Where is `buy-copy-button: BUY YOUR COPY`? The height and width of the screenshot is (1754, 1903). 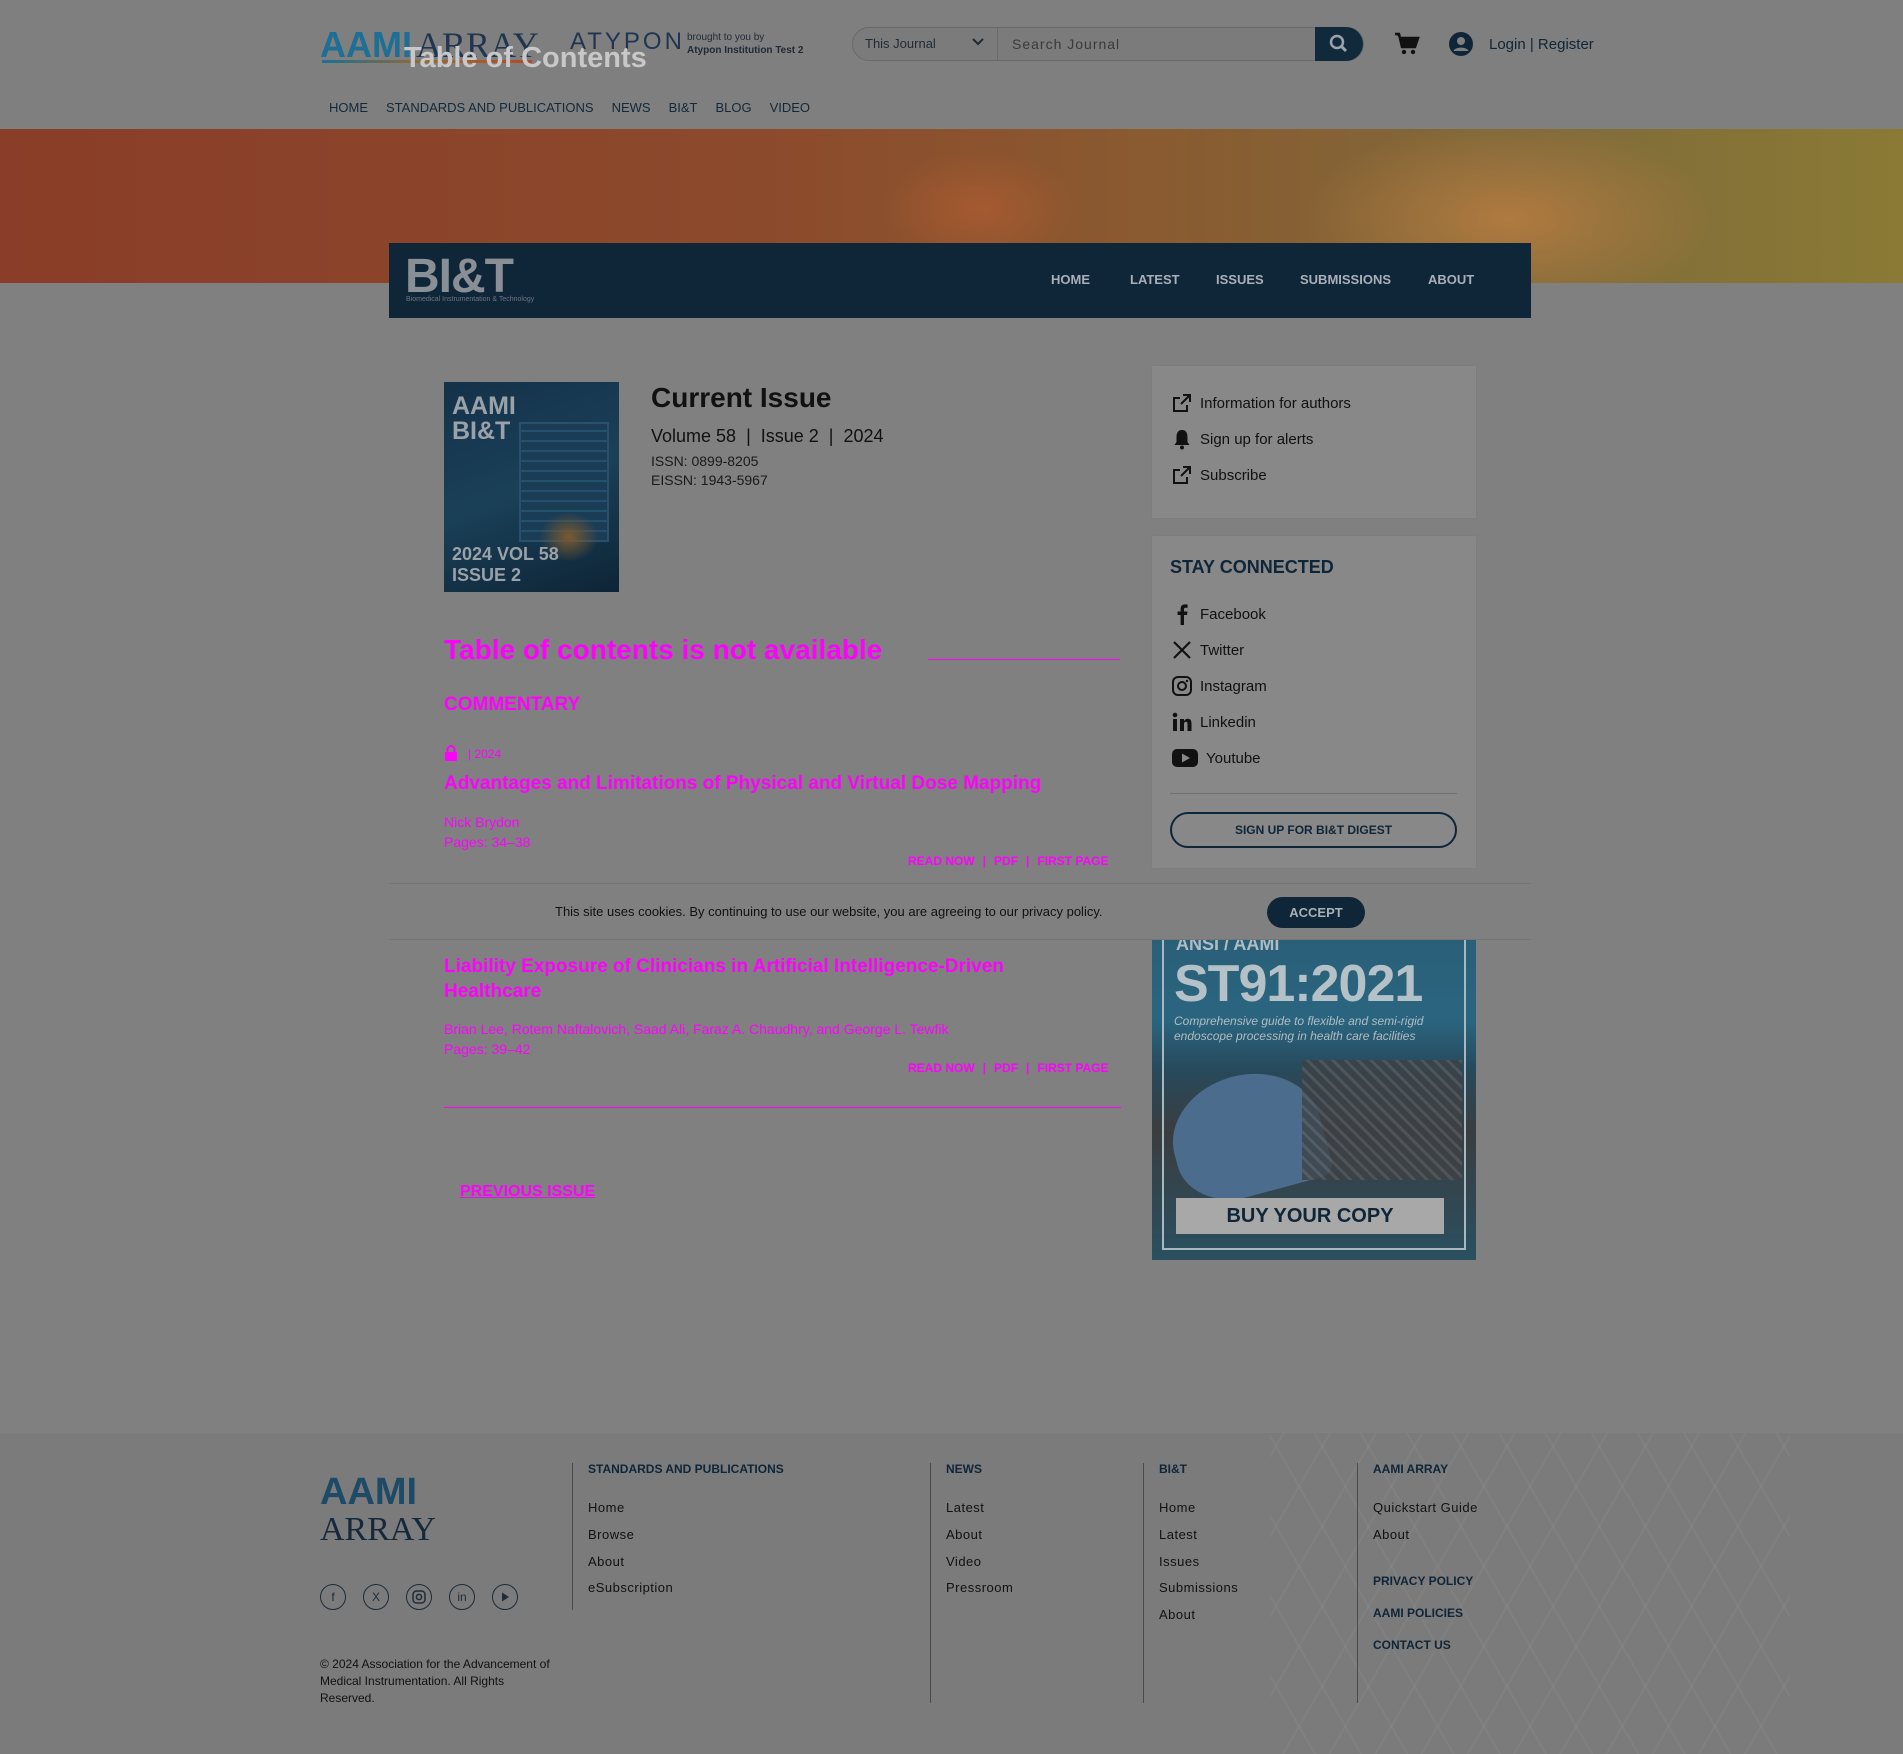
buy-copy-button: BUY YOUR COPY is located at coordinates (1310, 1216).